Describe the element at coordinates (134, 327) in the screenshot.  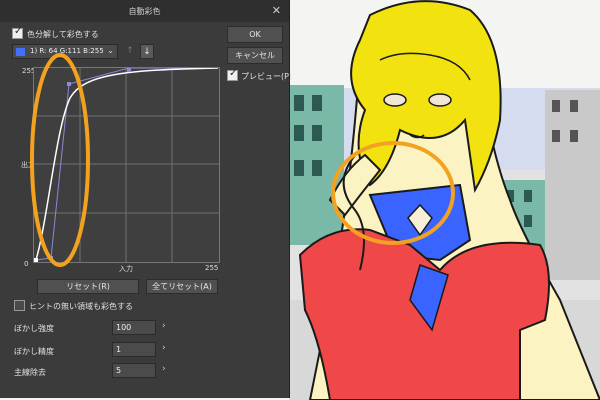
I see `blur-strength-field: 100` at that location.